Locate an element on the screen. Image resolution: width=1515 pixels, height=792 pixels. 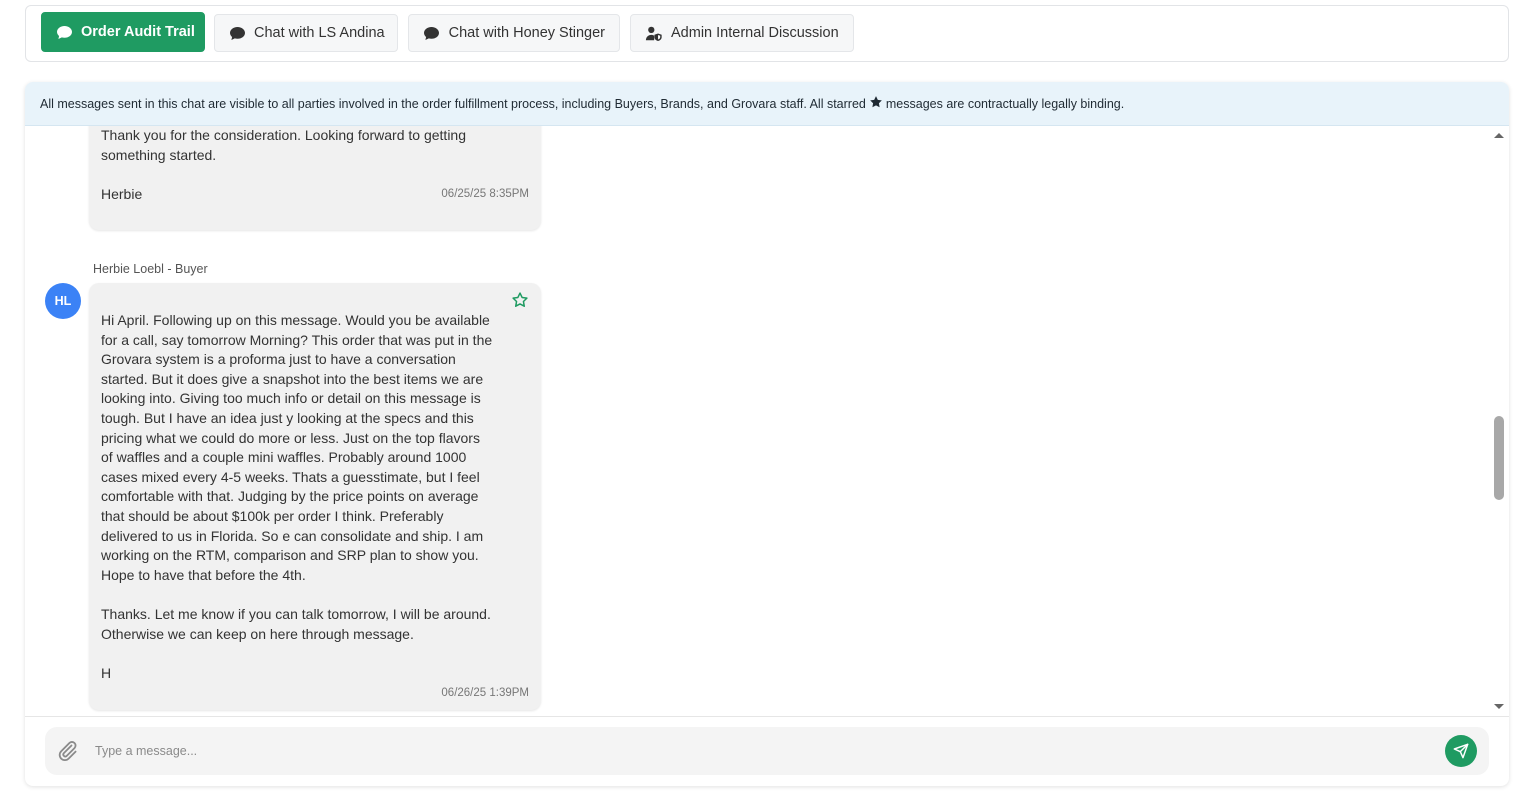
send-icon is located at coordinates (1461, 751).